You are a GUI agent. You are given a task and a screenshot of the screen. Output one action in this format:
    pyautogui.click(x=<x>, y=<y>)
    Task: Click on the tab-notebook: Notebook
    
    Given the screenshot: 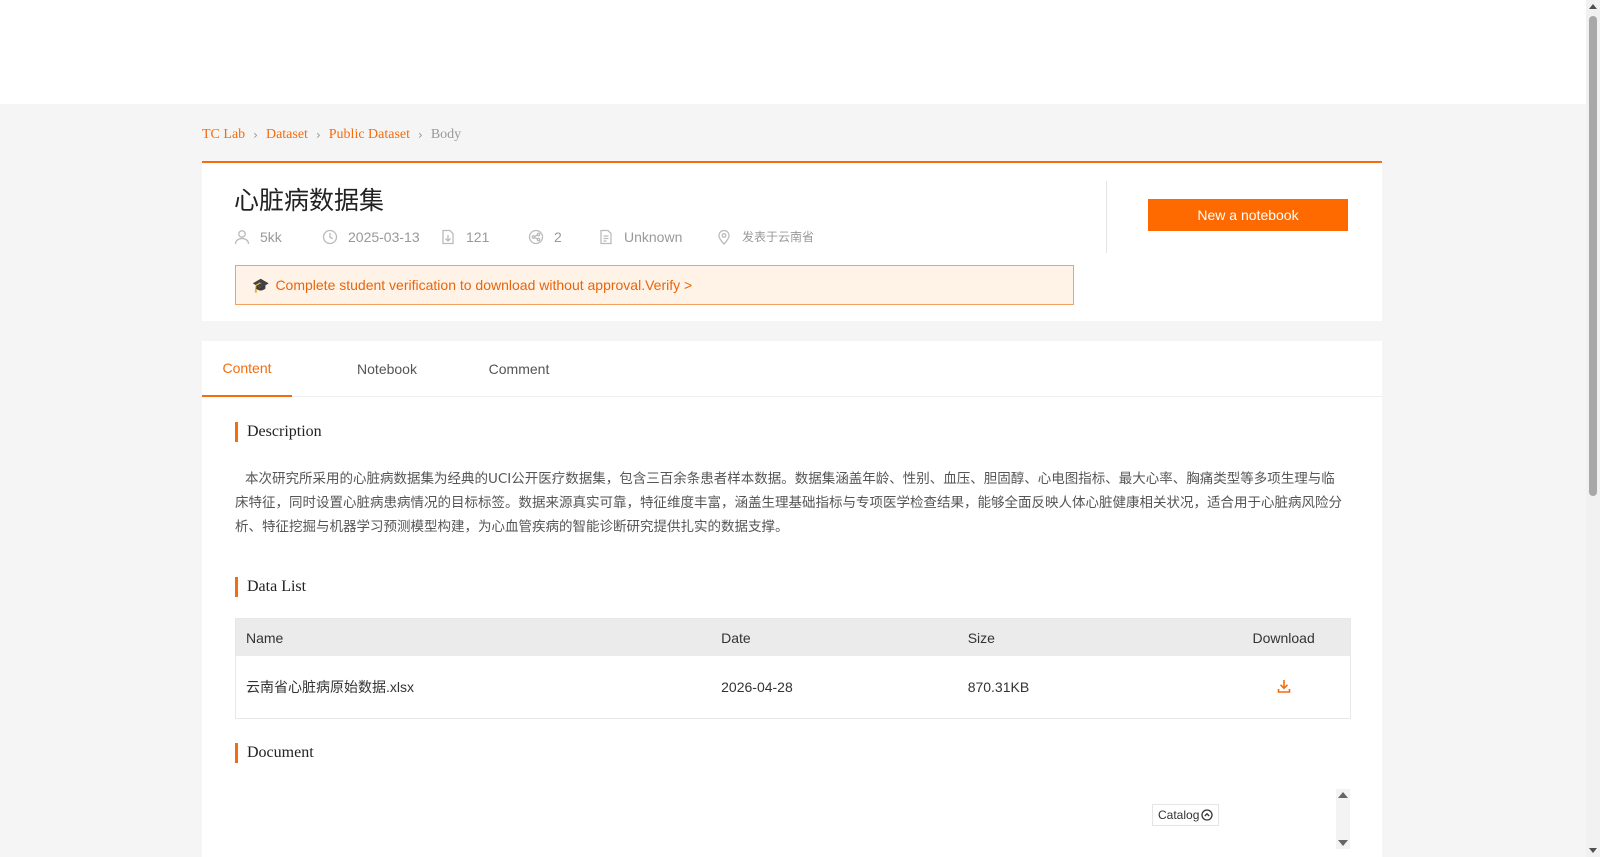 What is the action you would take?
    pyautogui.click(x=387, y=369)
    